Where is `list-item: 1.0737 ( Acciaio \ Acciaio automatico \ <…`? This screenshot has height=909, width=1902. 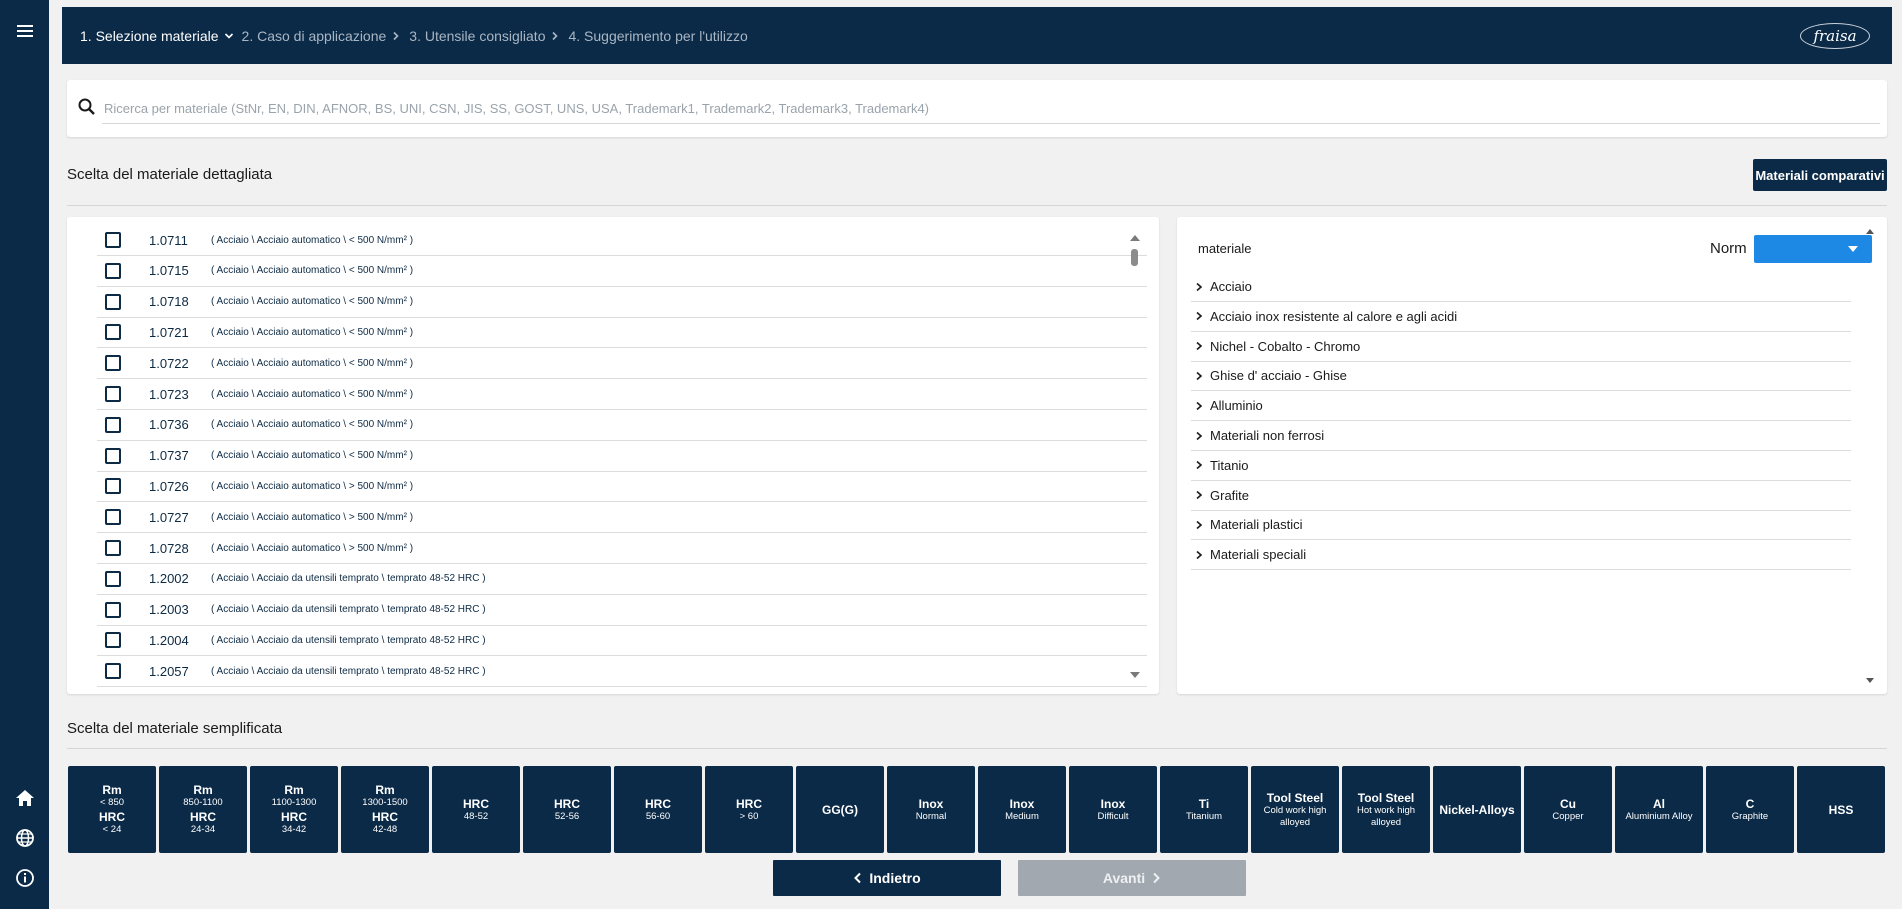
list-item: 1.0737 ( Acciaio \ Acciaio automatico \ <… is located at coordinates (622, 456).